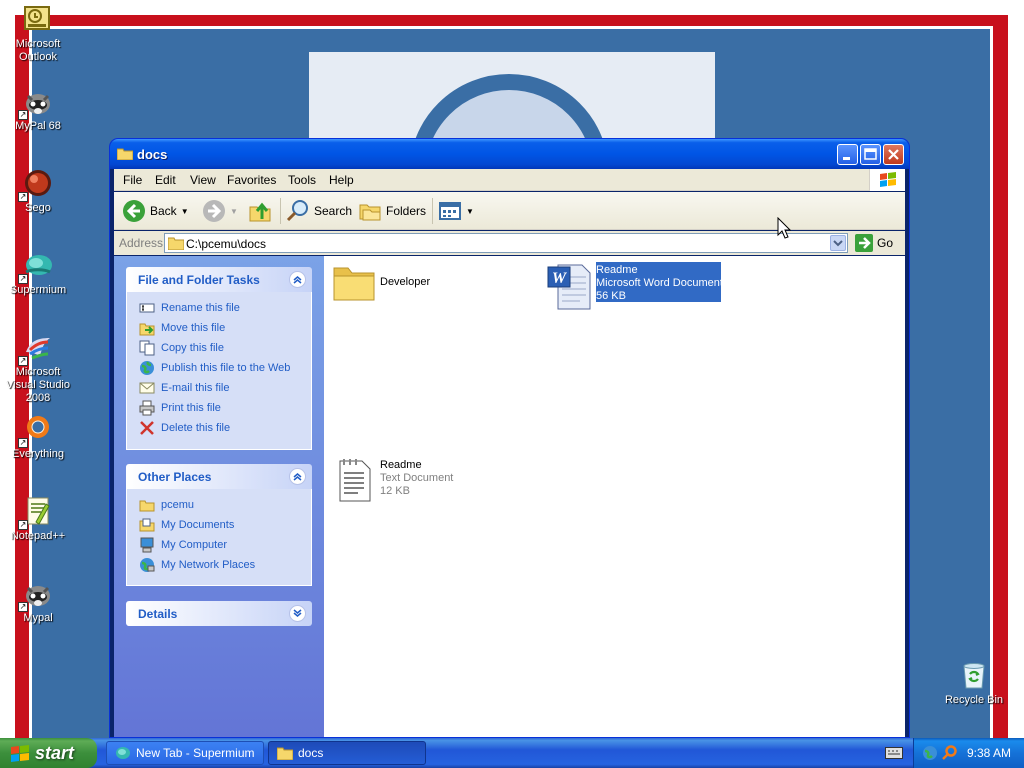 This screenshot has width=1024, height=768. I want to click on taskbar-button-label: docs, so click(311, 753).